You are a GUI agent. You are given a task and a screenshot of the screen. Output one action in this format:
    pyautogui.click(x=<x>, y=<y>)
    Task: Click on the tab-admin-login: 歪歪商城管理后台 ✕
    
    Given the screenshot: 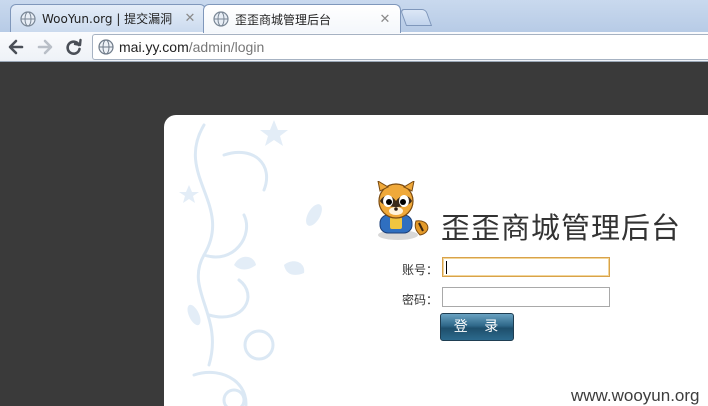 What is the action you would take?
    pyautogui.click(x=302, y=18)
    